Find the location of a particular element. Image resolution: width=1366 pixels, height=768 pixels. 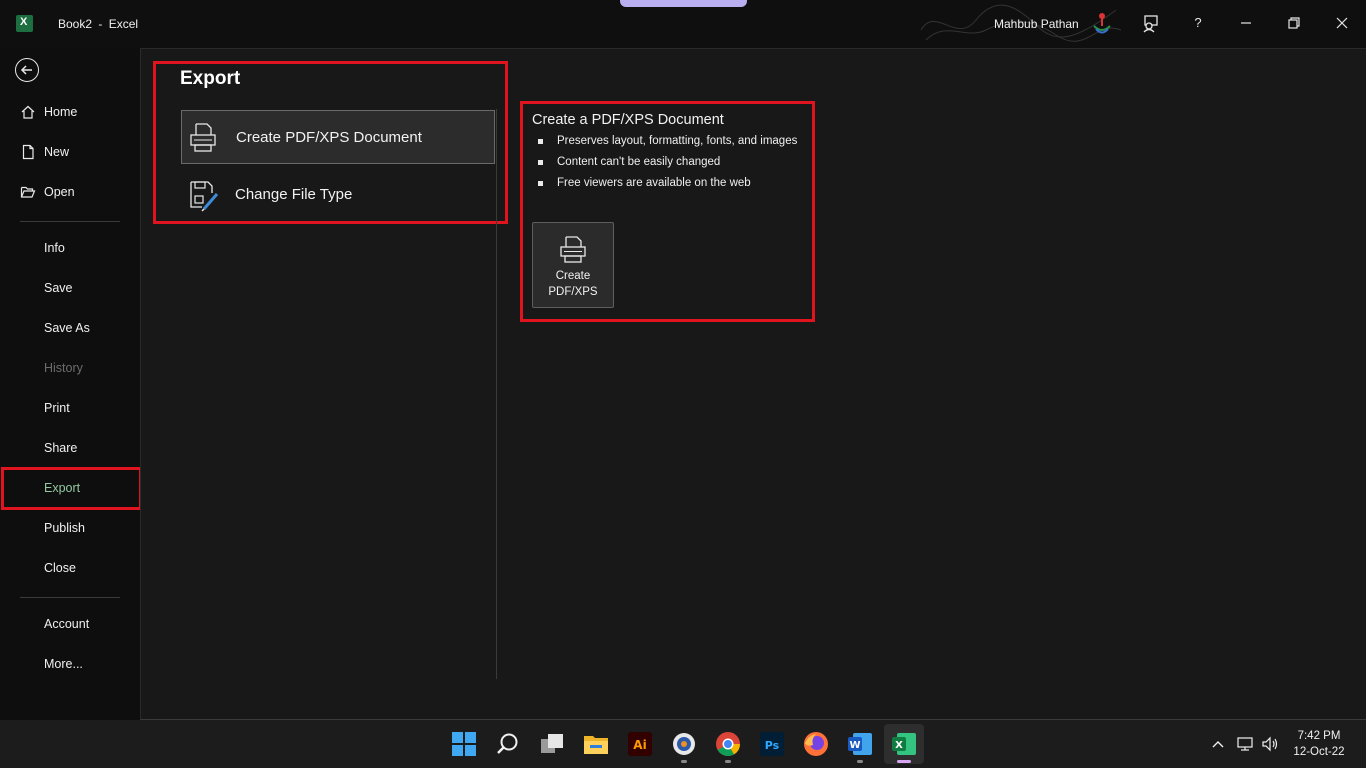

clock-time: 7:42 PM is located at coordinates (1319, 736).